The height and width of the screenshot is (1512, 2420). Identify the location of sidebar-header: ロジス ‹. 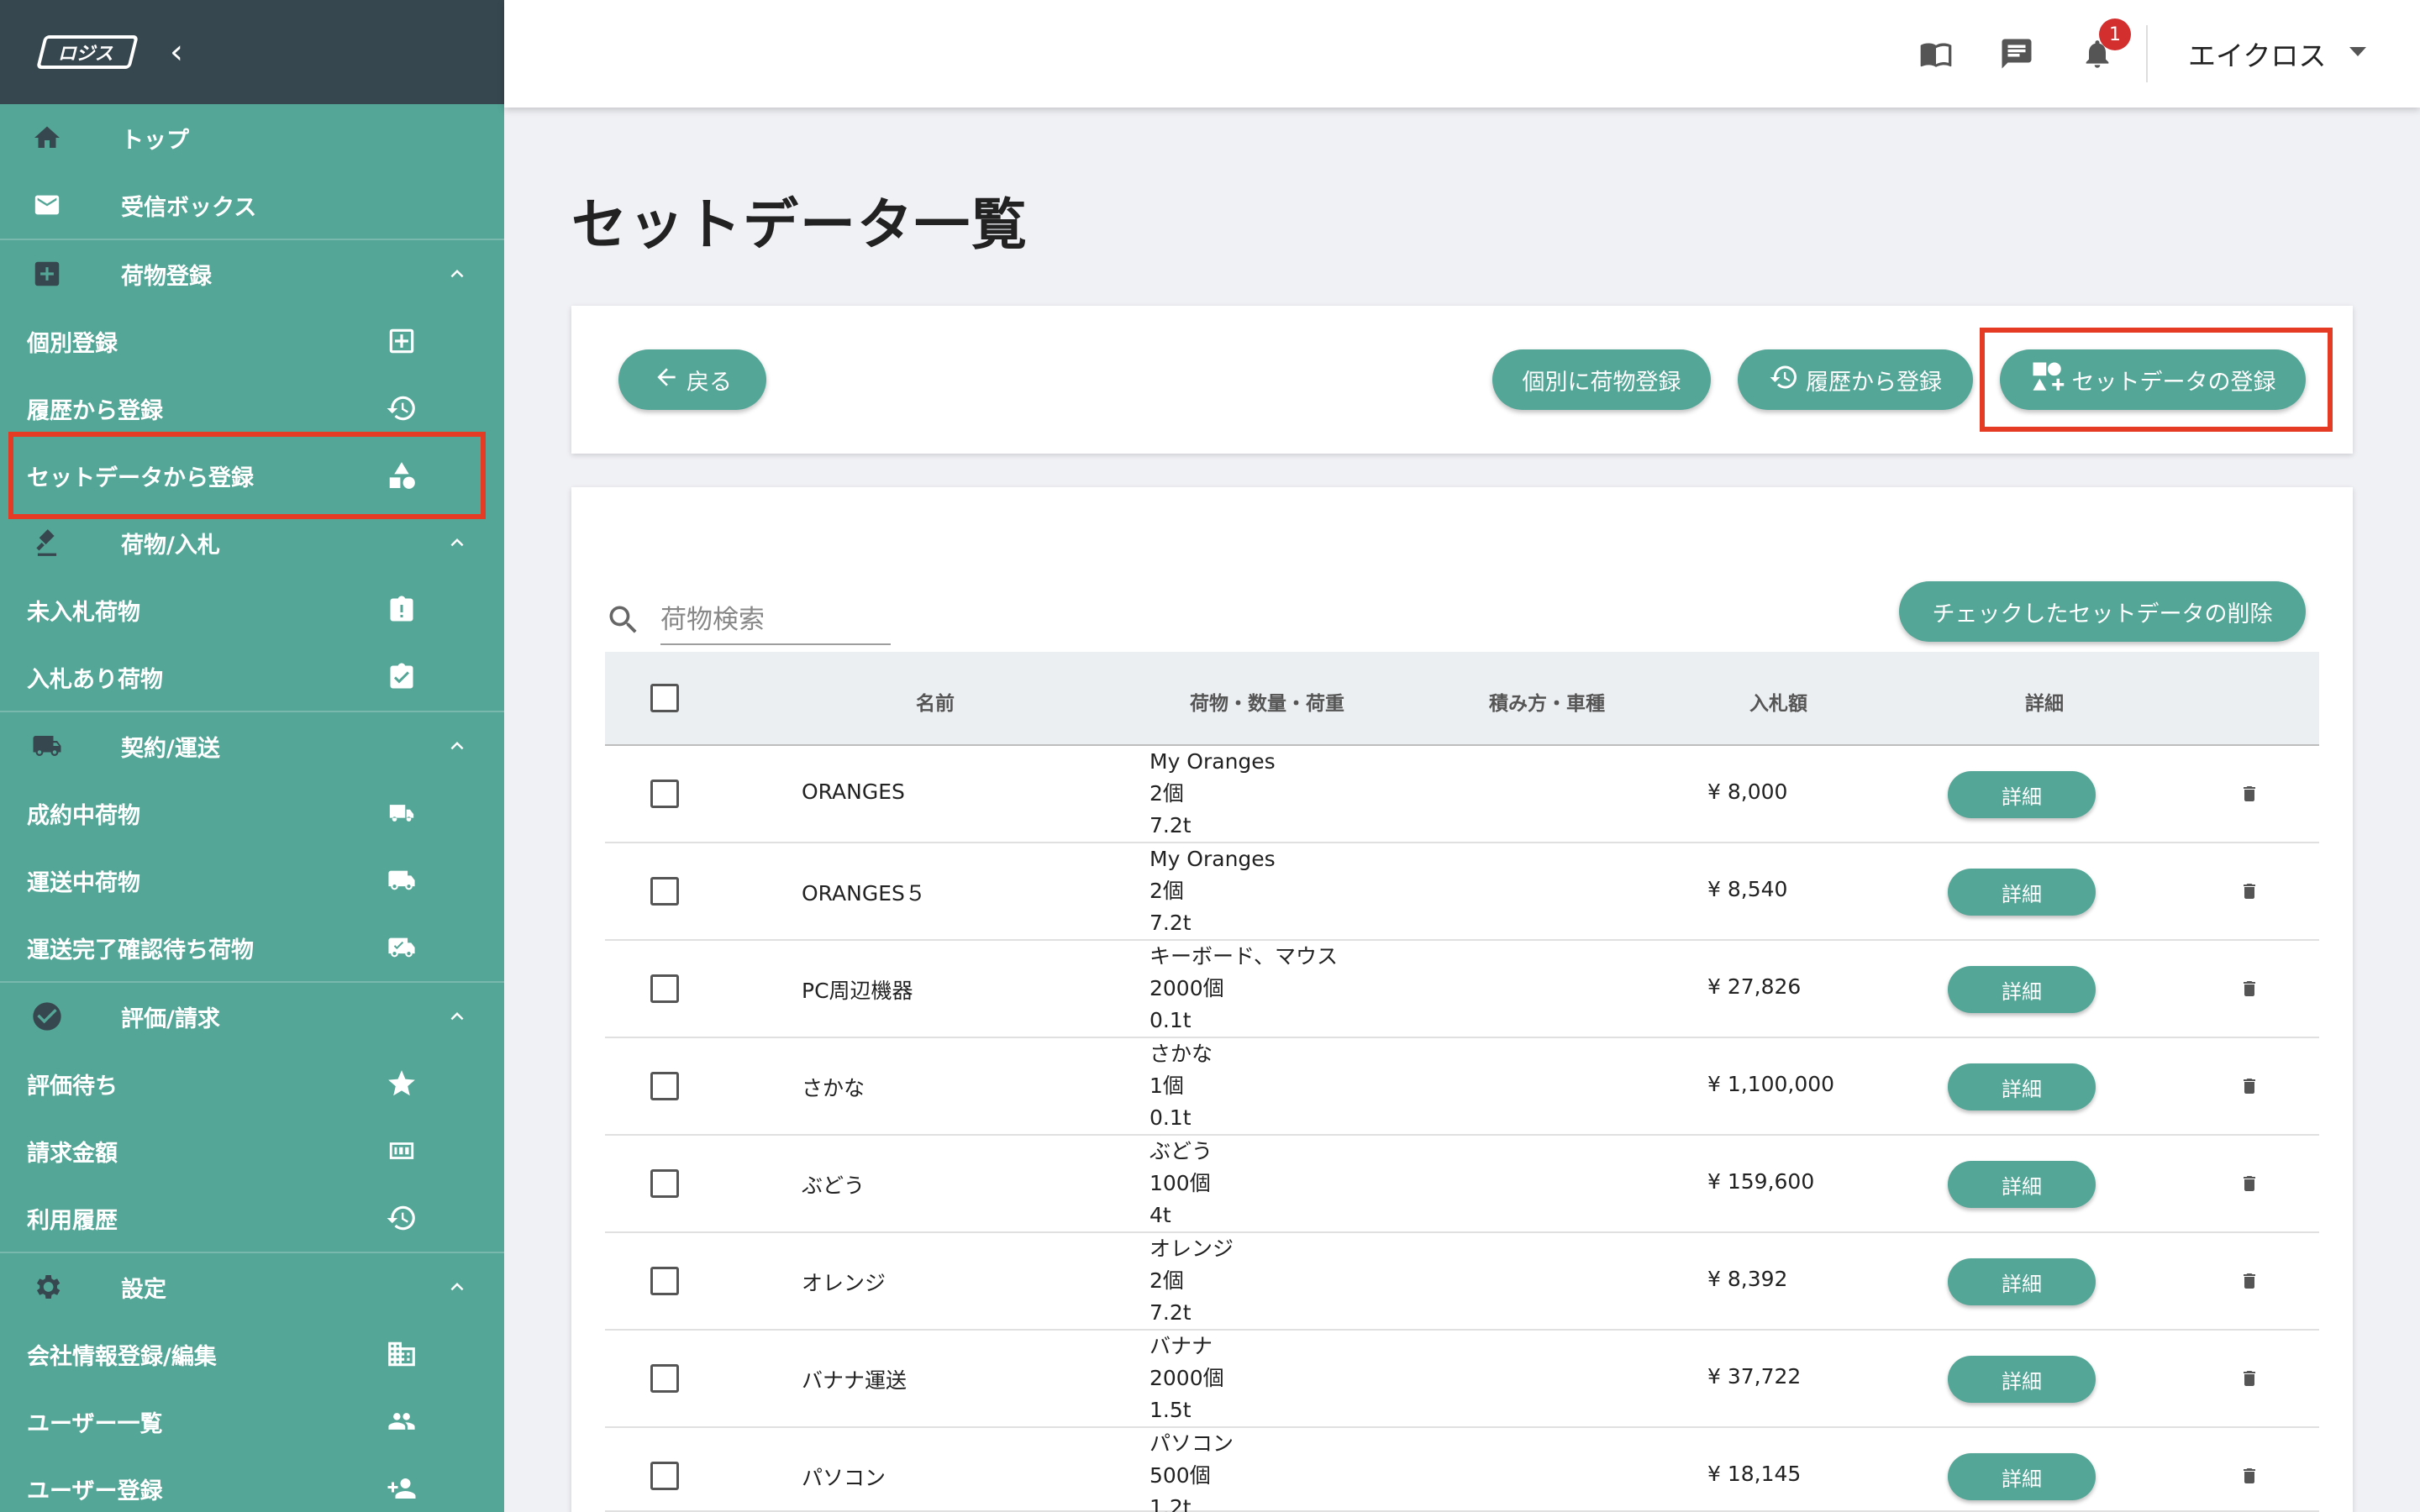
(252, 52).